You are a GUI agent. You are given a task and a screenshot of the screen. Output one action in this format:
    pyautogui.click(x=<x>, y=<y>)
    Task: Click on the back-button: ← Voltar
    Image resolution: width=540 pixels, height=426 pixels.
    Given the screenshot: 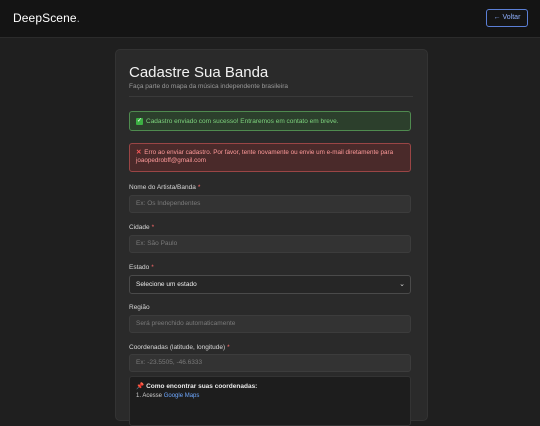 What is the action you would take?
    pyautogui.click(x=507, y=18)
    